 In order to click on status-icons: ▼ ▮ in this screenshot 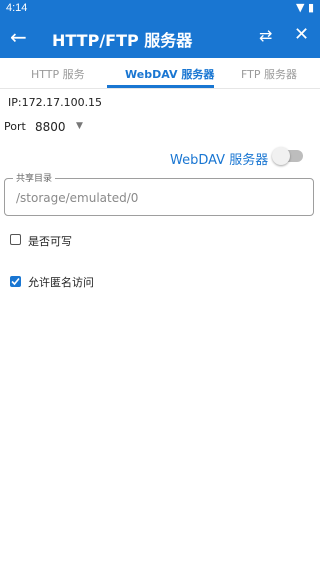, I will do `click(305, 7)`.